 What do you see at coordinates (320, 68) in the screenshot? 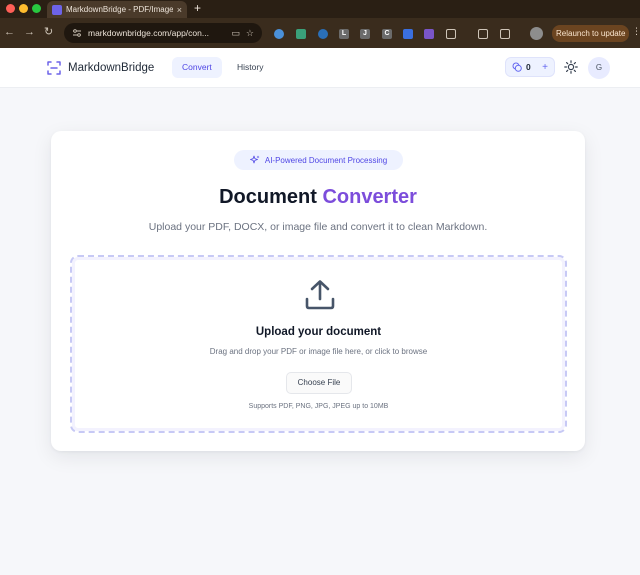
I see `app-header: MarkdownBridge Convert History 0 +` at bounding box center [320, 68].